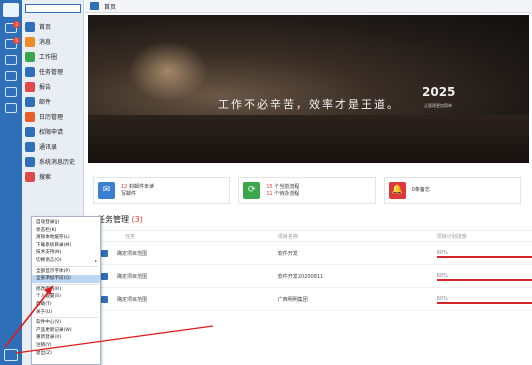 The height and width of the screenshot is (365, 532). Describe the element at coordinates (66, 261) in the screenshot. I see `menu-item: 切换语言(O) ▸` at that location.